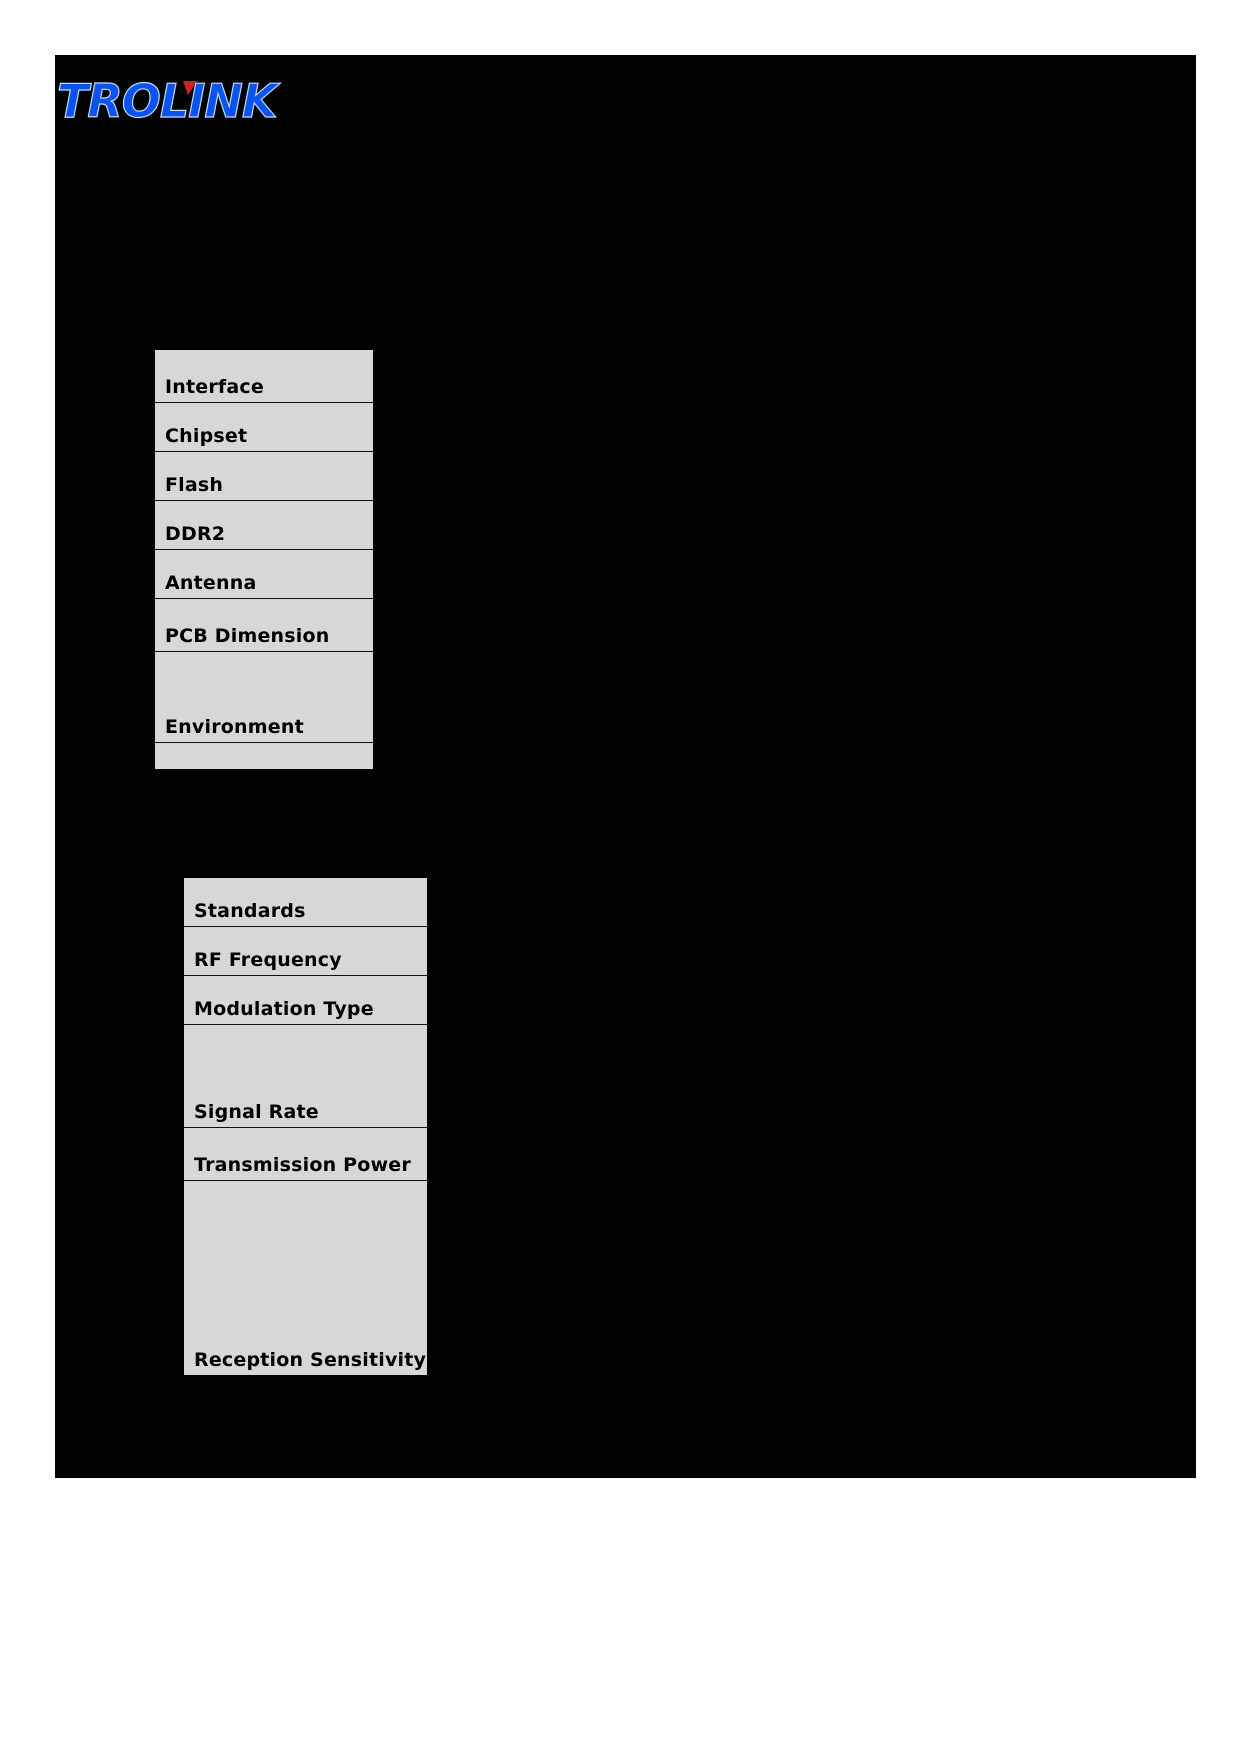 The height and width of the screenshot is (1754, 1240). I want to click on table-row: Reception Sensitivity, so click(305, 1278).